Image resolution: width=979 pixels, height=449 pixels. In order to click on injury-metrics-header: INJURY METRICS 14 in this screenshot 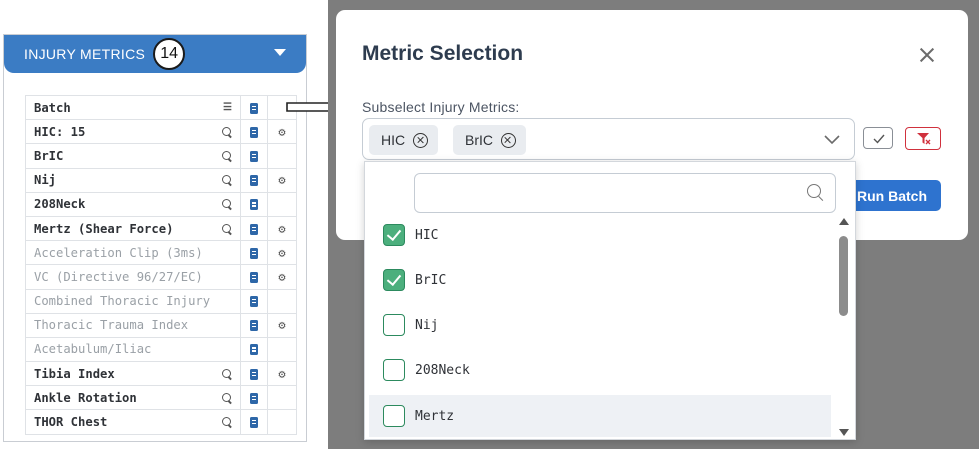, I will do `click(155, 54)`.